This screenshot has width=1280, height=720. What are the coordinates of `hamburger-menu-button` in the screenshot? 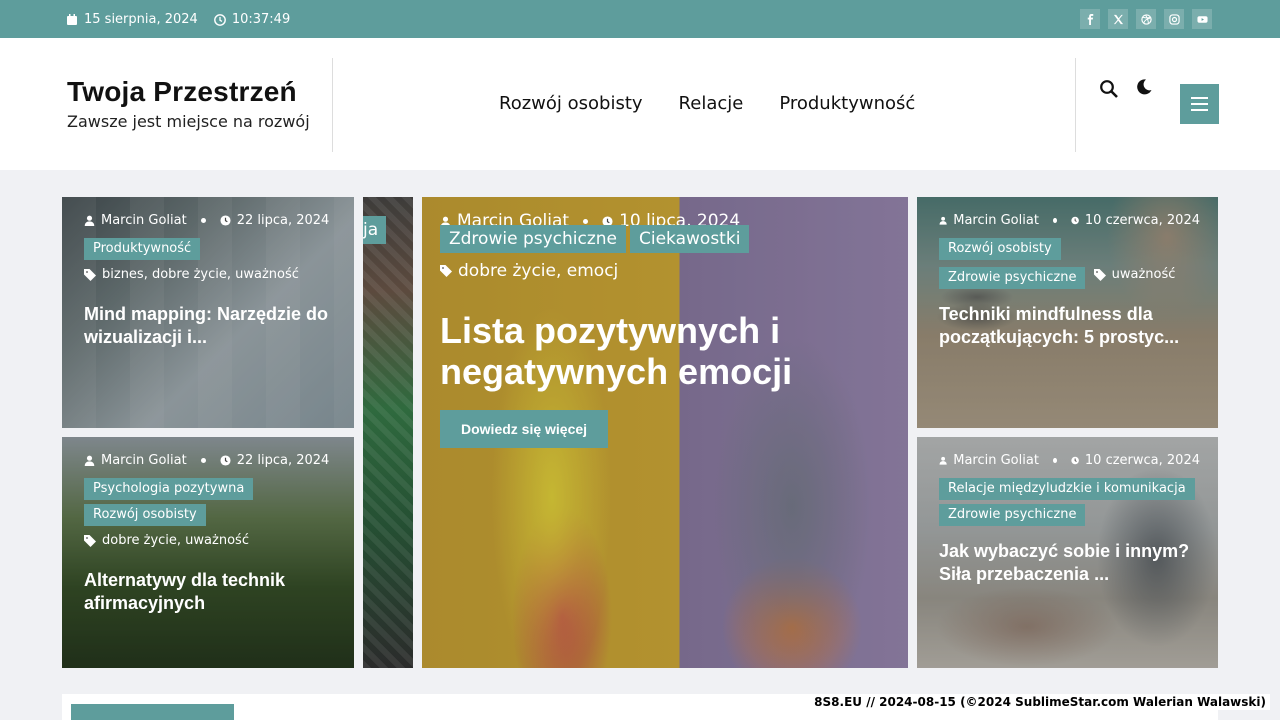 It's located at (1199, 104).